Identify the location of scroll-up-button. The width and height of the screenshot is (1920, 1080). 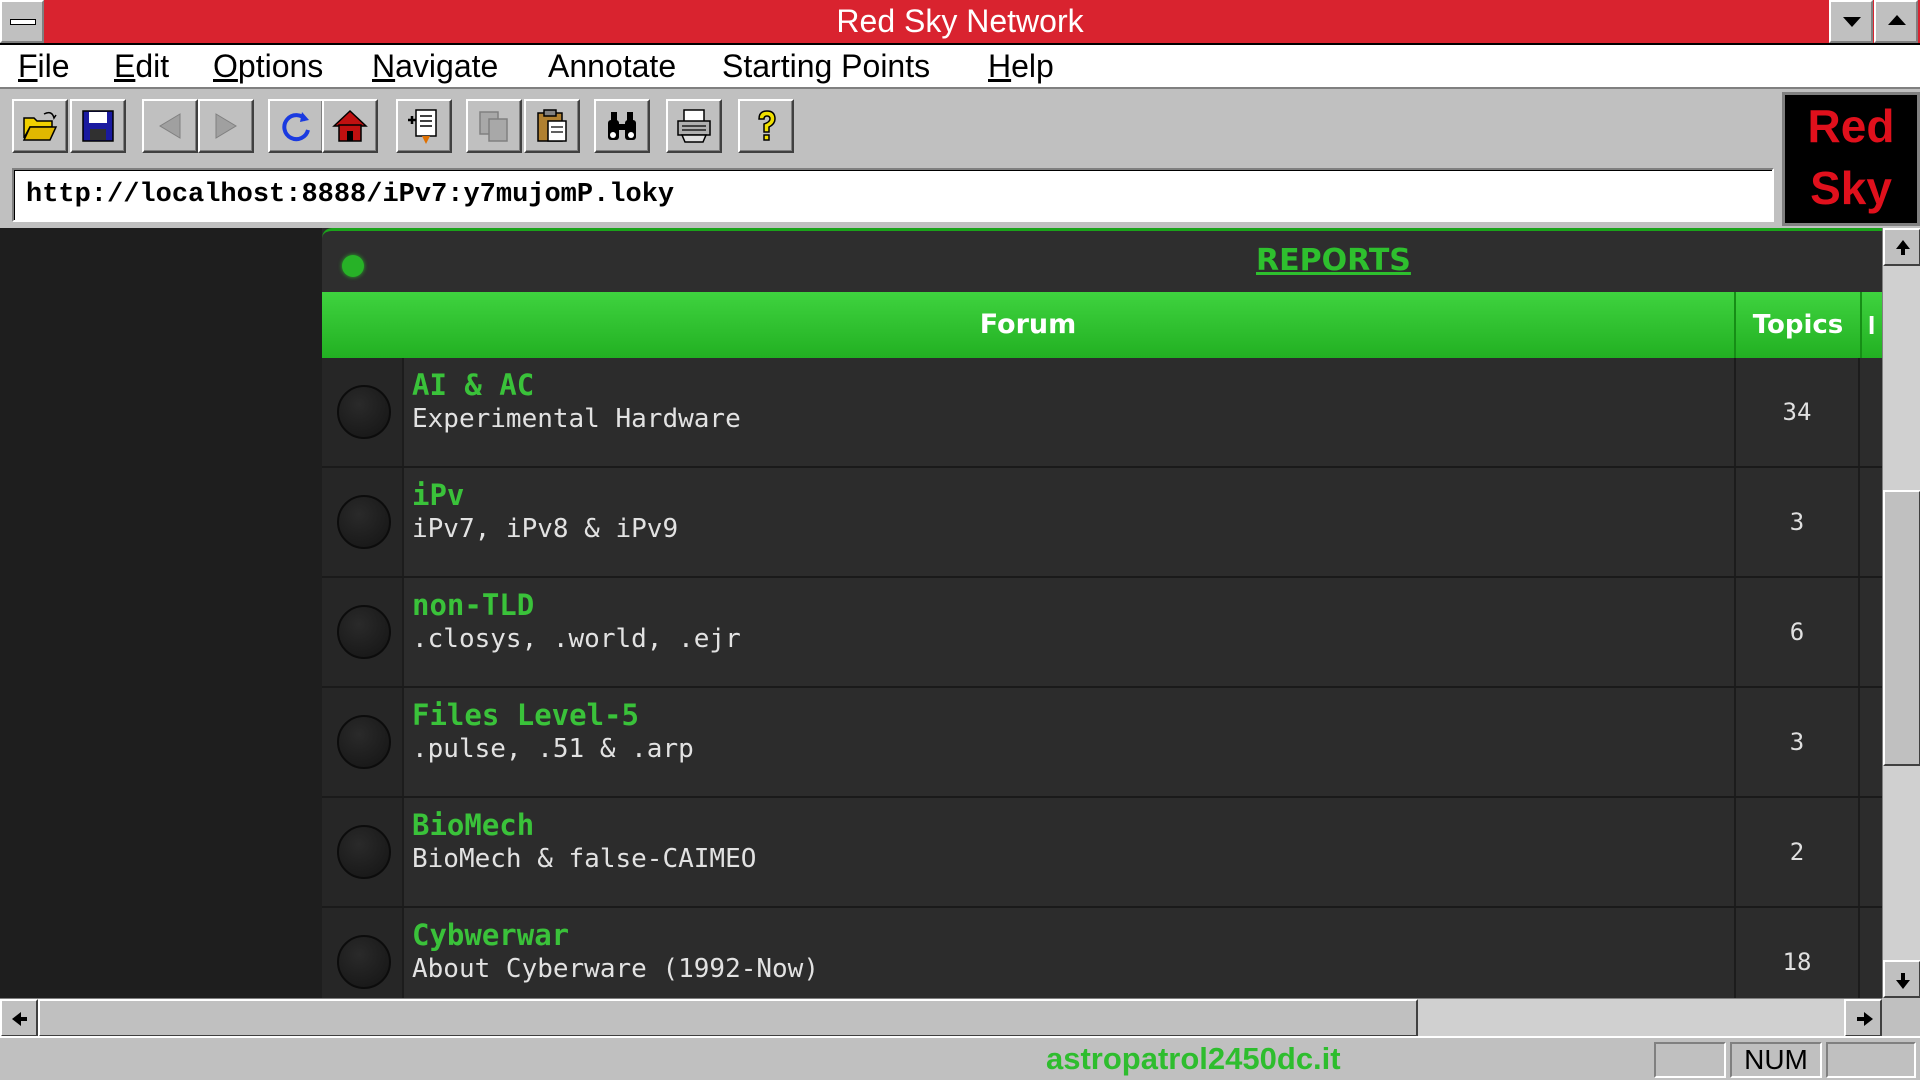
(1901, 247).